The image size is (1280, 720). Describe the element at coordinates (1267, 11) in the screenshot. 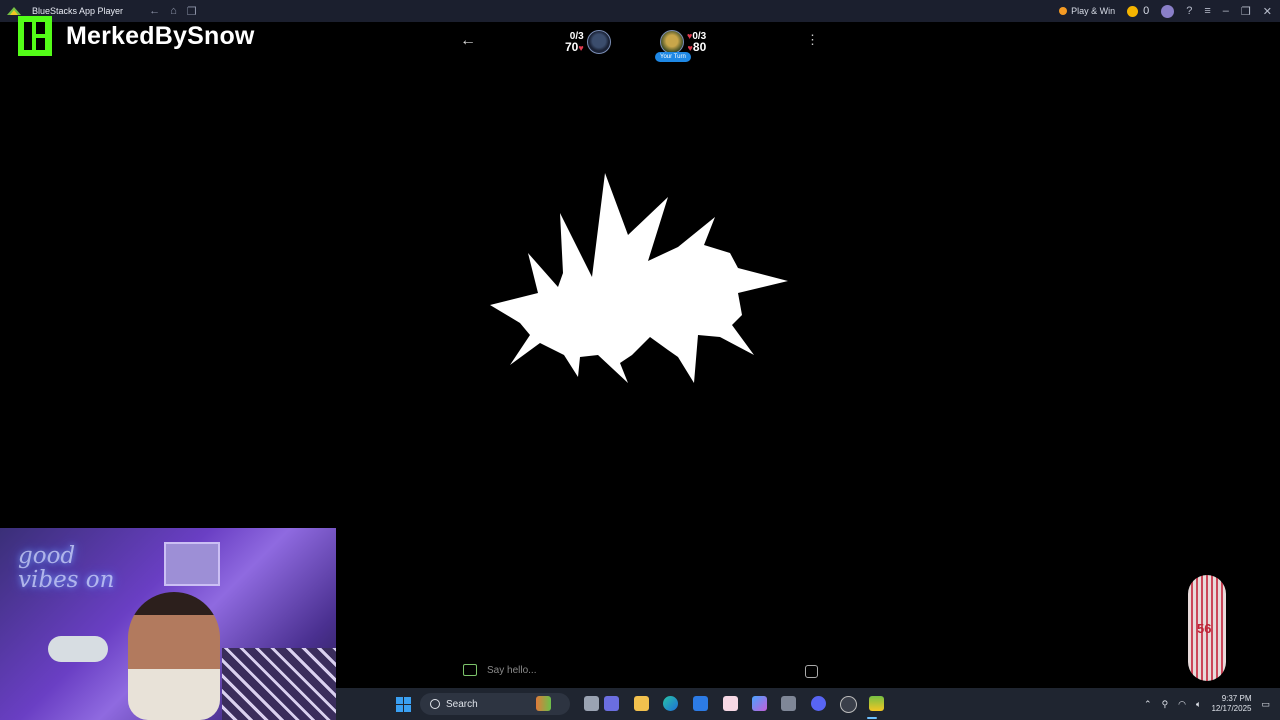

I see `close-icon: ✕` at that location.